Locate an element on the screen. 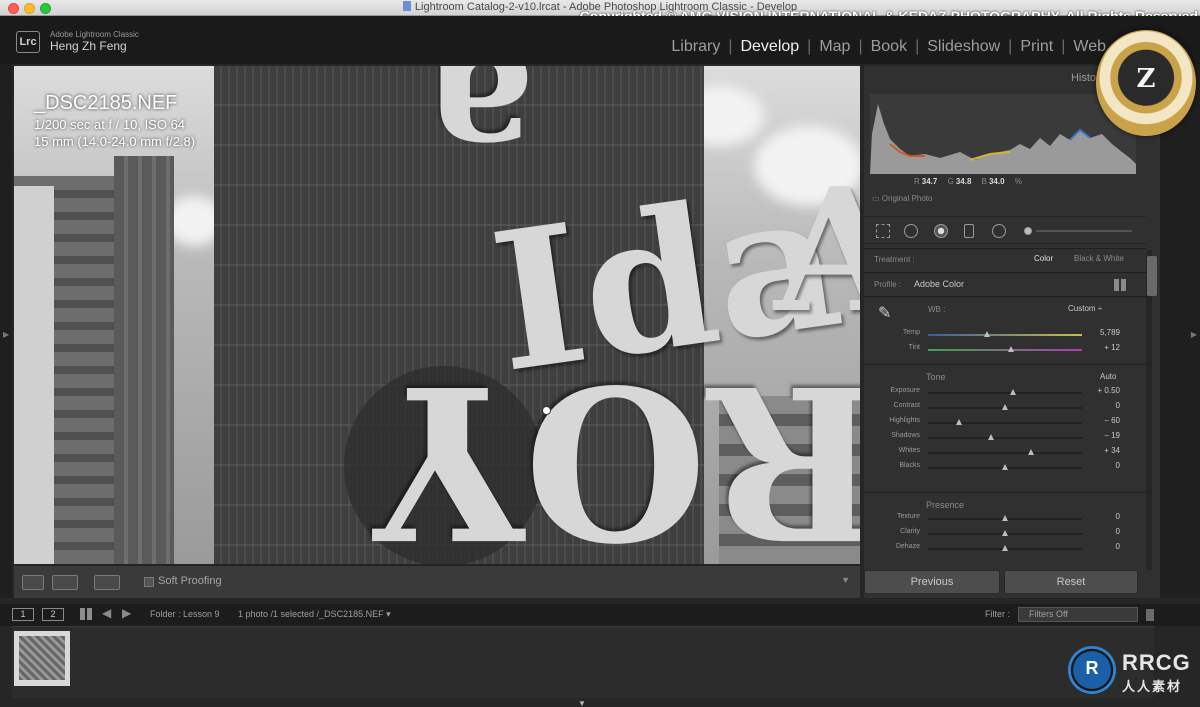  rgb-readout: R 34.7 G 34.8 B 34.0 % is located at coordinates (968, 181).